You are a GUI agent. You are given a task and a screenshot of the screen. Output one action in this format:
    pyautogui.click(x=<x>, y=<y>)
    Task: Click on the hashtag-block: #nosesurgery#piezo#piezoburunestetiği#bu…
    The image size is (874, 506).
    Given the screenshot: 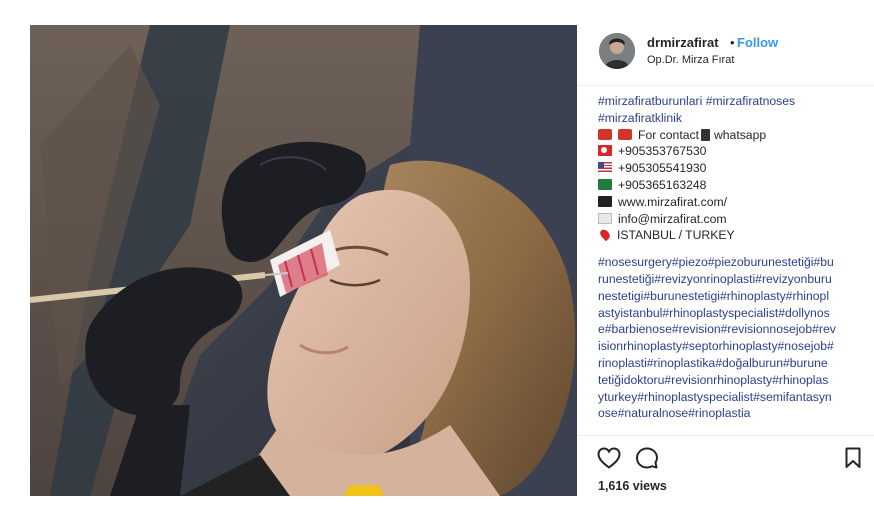 What is the action you would take?
    pyautogui.click(x=729, y=338)
    